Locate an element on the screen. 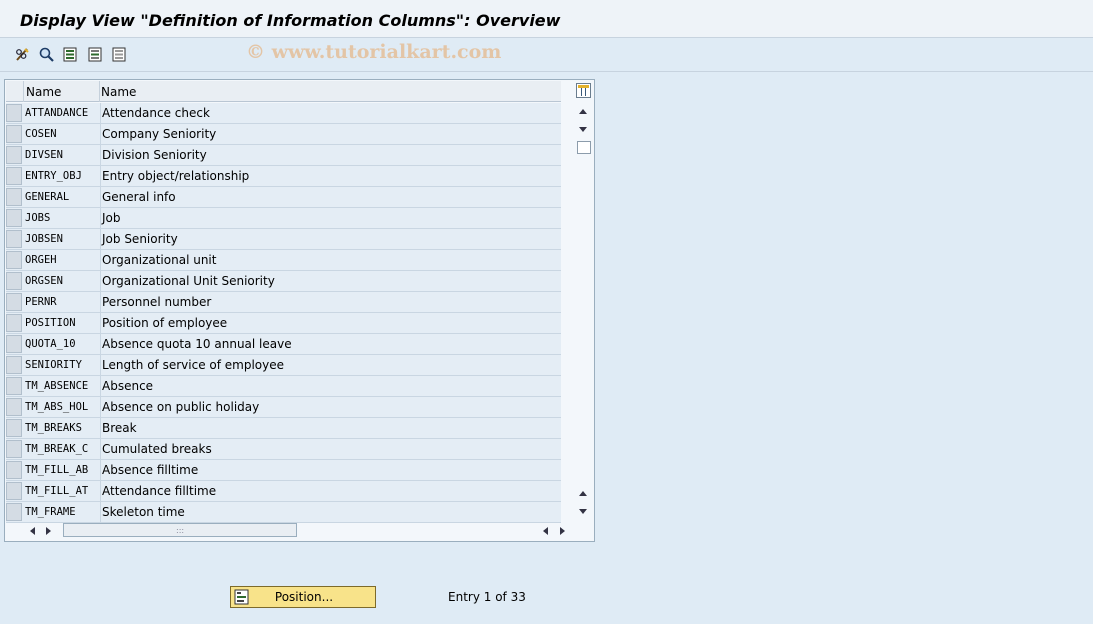 The height and width of the screenshot is (624, 1093). table-row: ENTRY_OBJ Entry object/relationship is located at coordinates (283, 176).